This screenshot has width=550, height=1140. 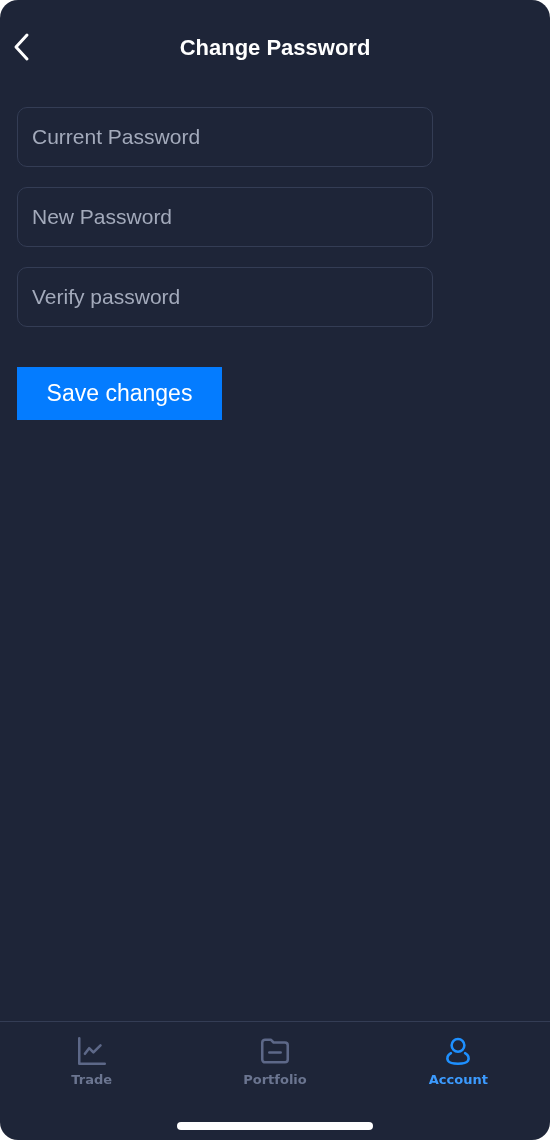 I want to click on tab: Account, so click(x=458, y=1060).